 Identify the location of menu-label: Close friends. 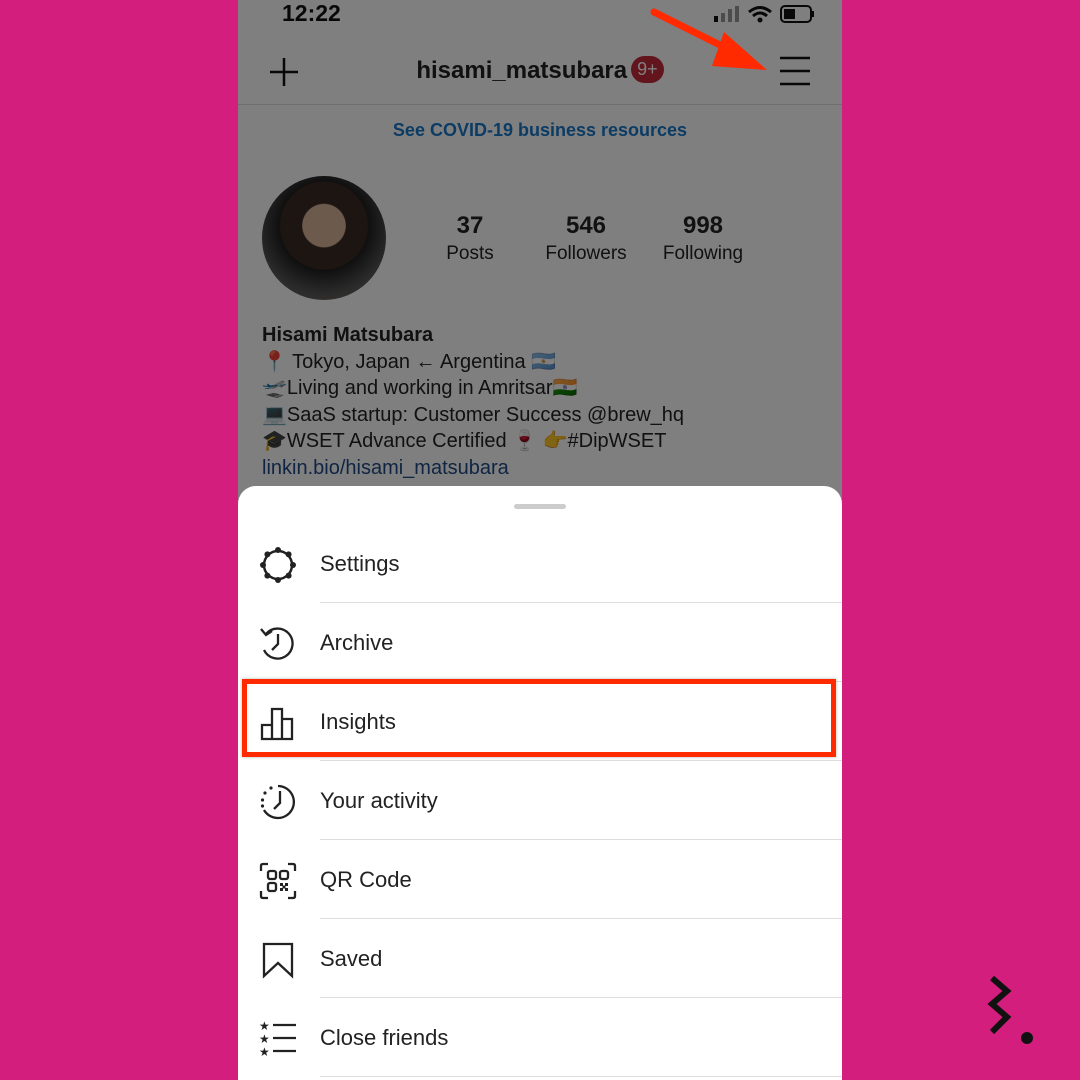
(384, 1037).